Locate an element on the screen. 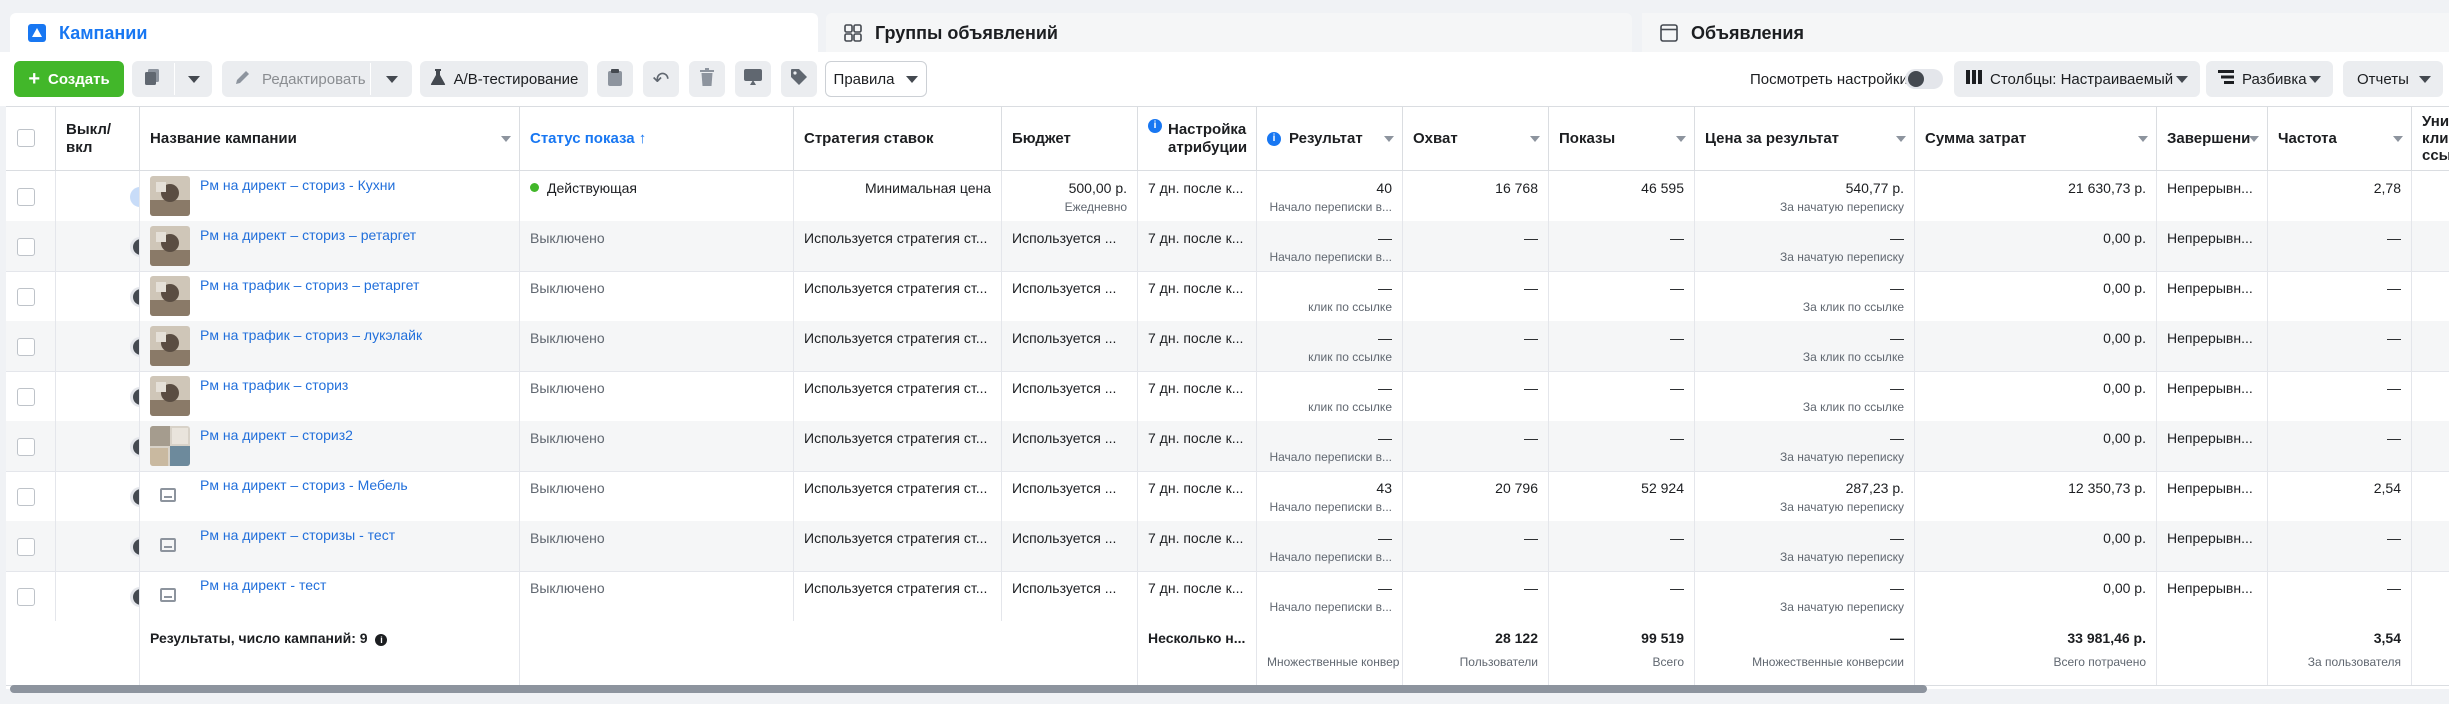 The height and width of the screenshot is (704, 2449). tab-ads: Объявления is located at coordinates (2040, 33).